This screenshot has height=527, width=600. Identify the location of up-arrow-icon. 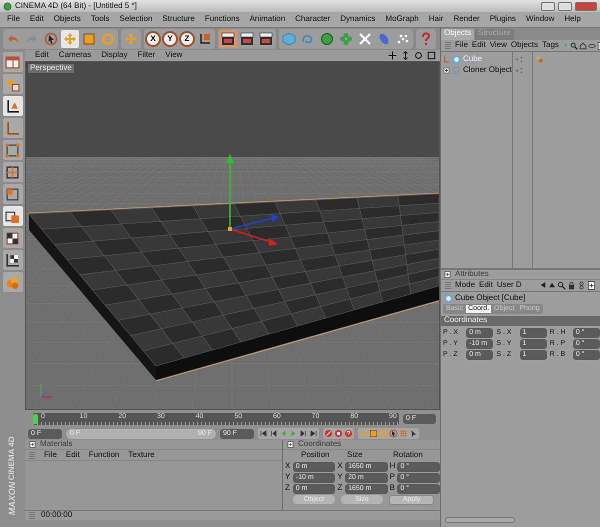
(552, 285).